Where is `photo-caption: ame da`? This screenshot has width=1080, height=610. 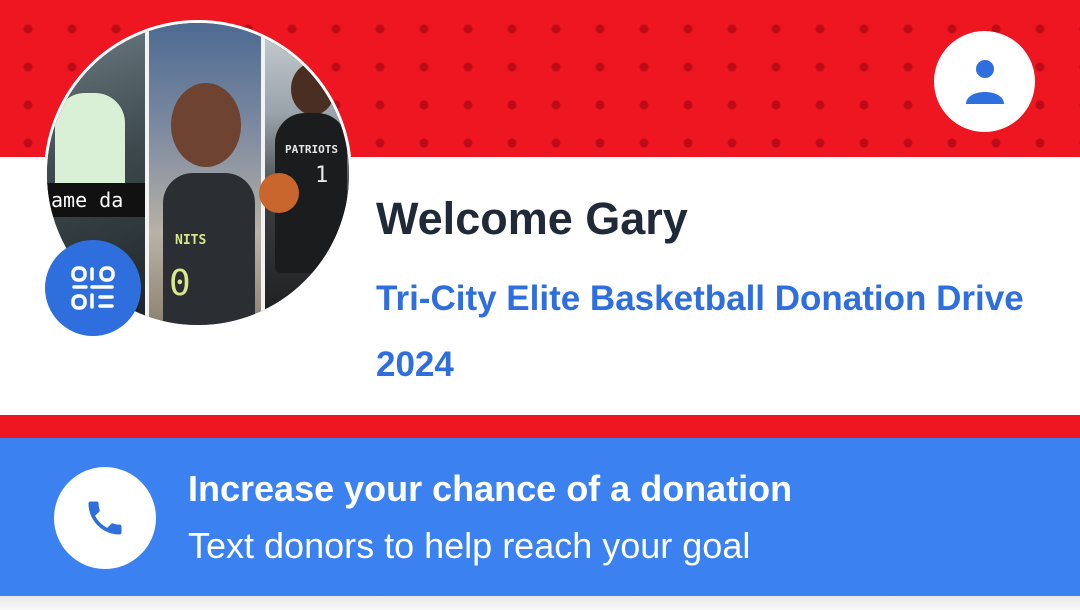
photo-caption: ame da is located at coordinates (96, 200).